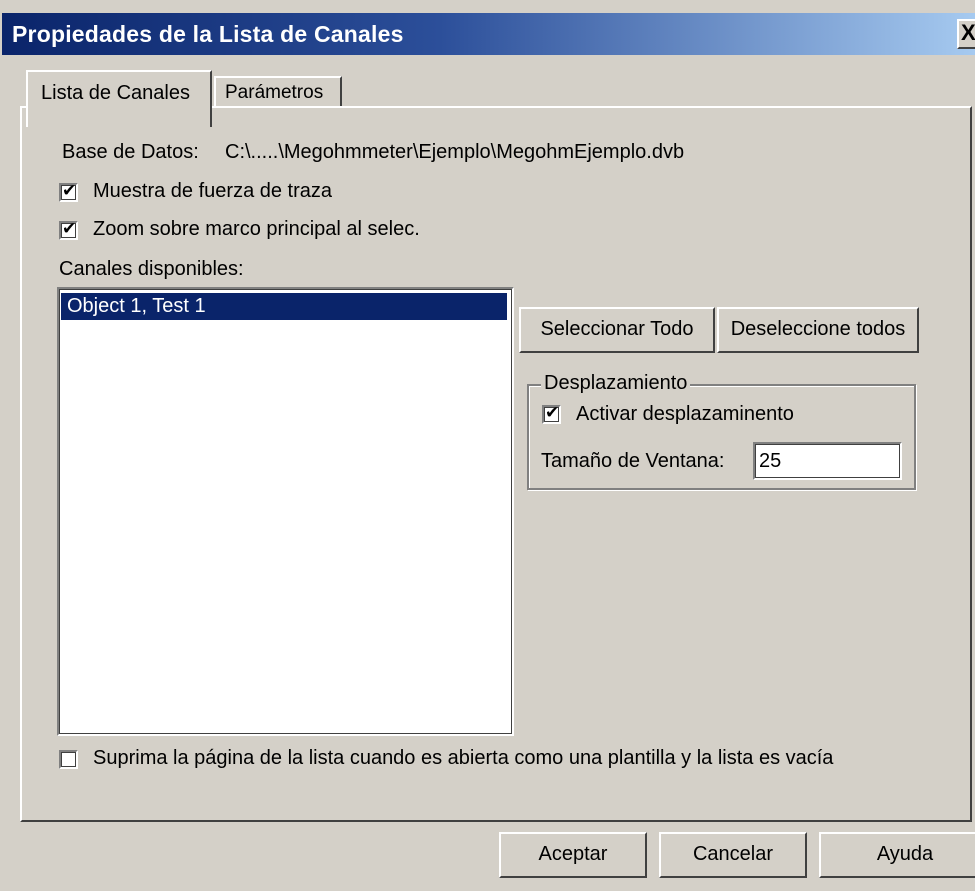  I want to click on tab-lista-de-canales: Lista de Canales, so click(119, 98).